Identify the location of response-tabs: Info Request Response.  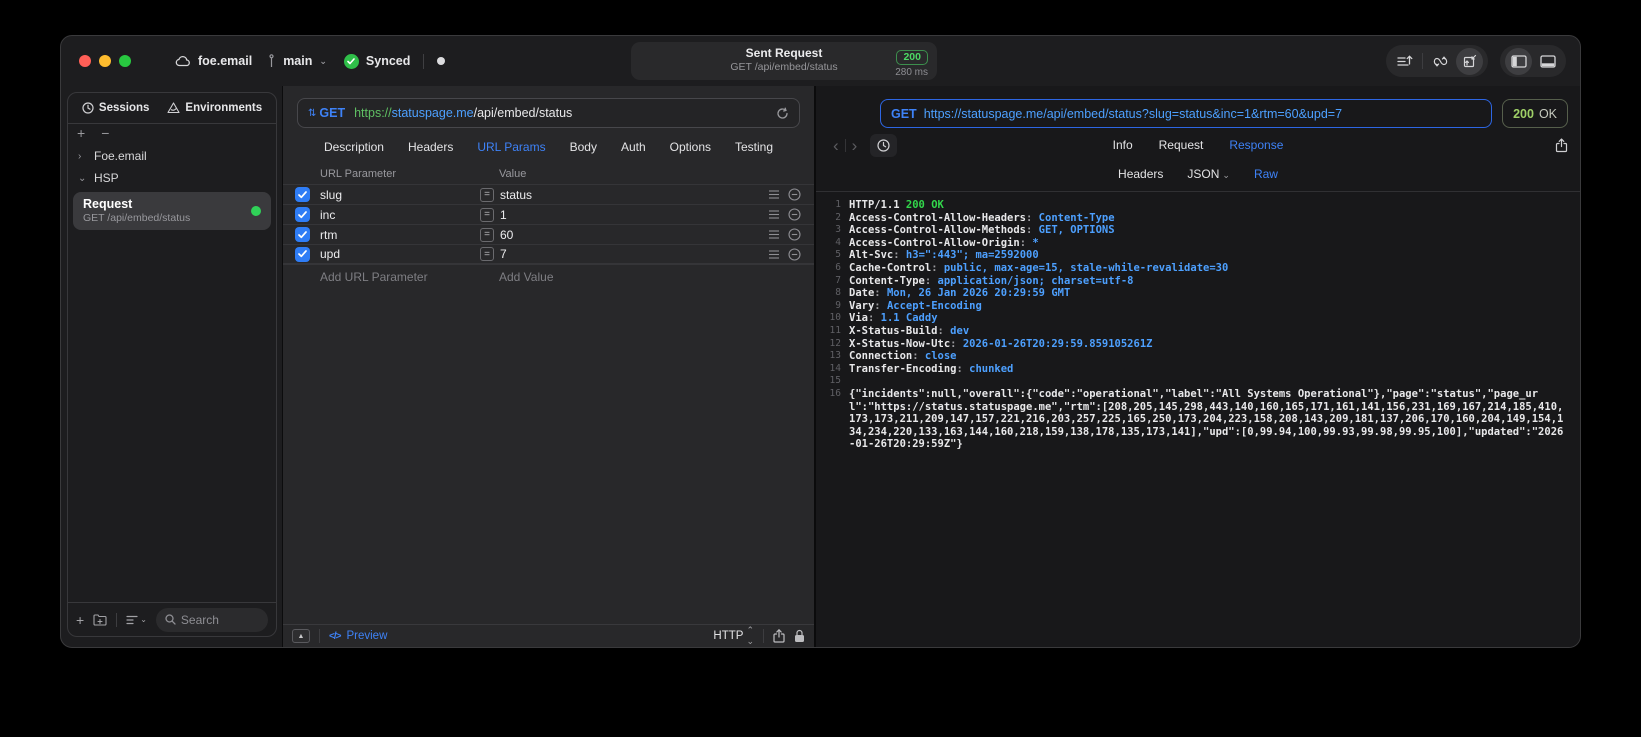
(1198, 145).